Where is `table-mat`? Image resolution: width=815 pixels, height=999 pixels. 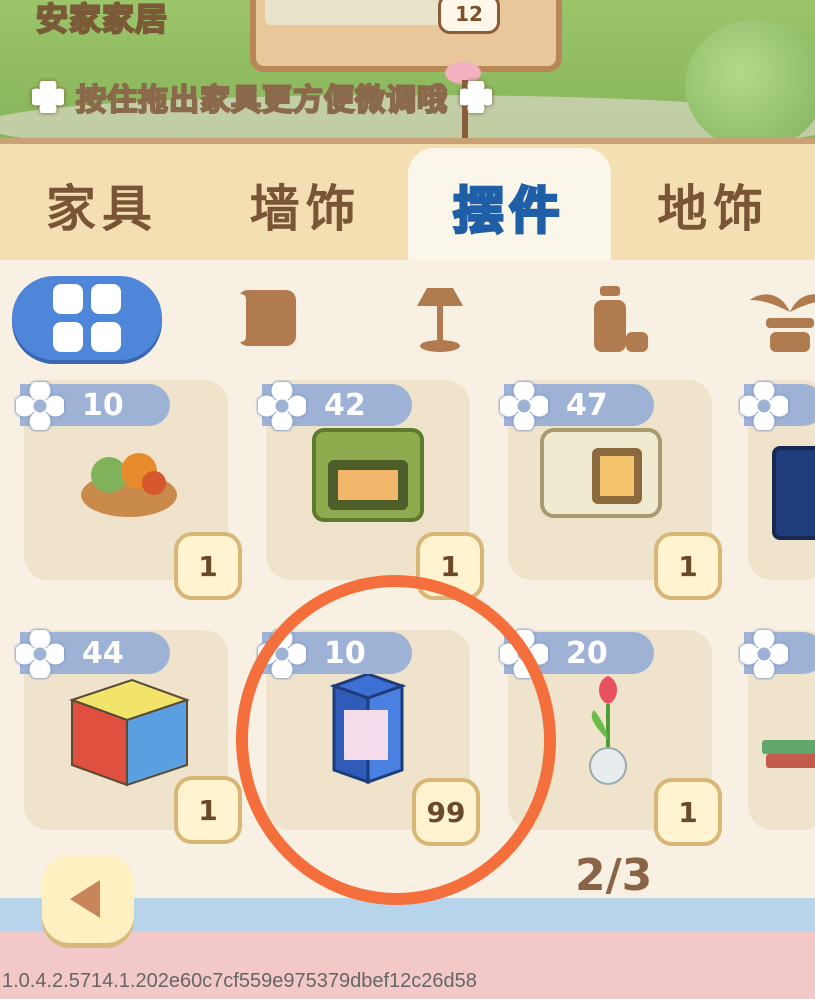
table-mat is located at coordinates (360, 12).